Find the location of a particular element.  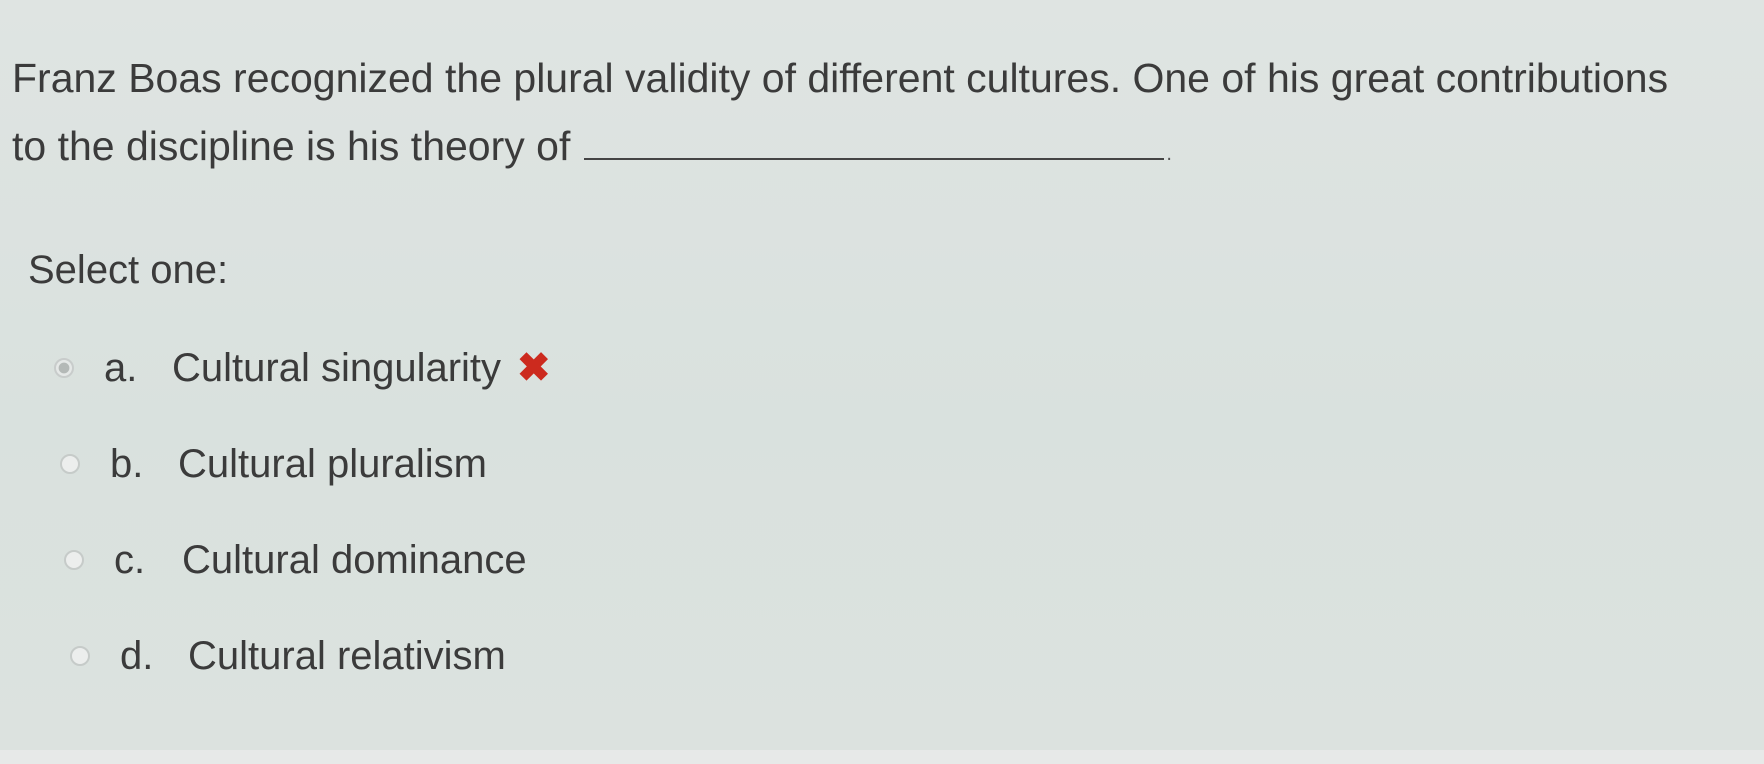

incorrect-x-icon: ✖ is located at coordinates (534, 368).